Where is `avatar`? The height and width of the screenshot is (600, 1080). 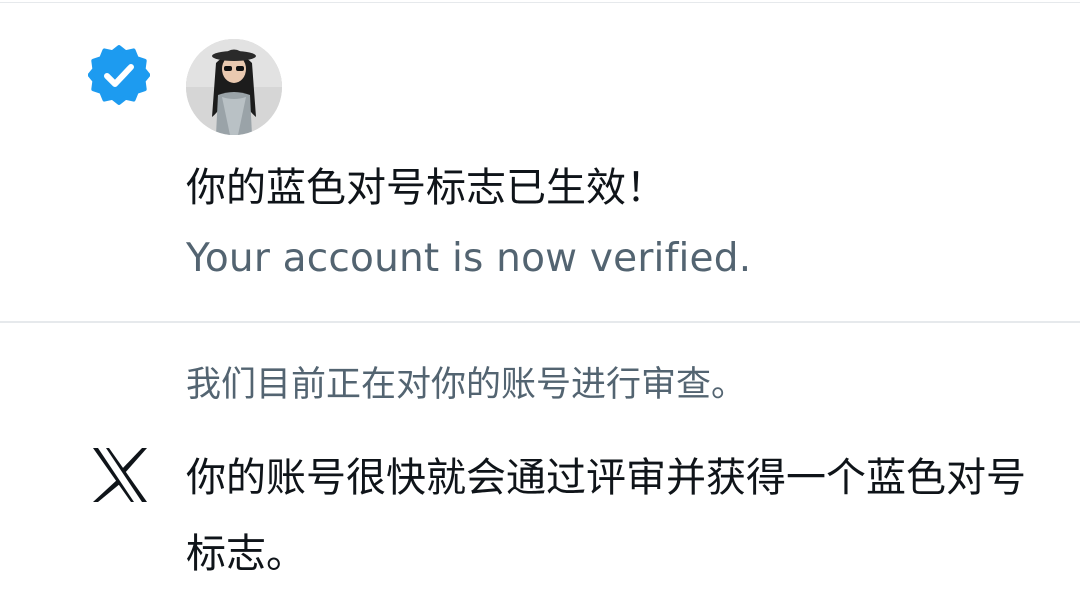 avatar is located at coordinates (234, 87).